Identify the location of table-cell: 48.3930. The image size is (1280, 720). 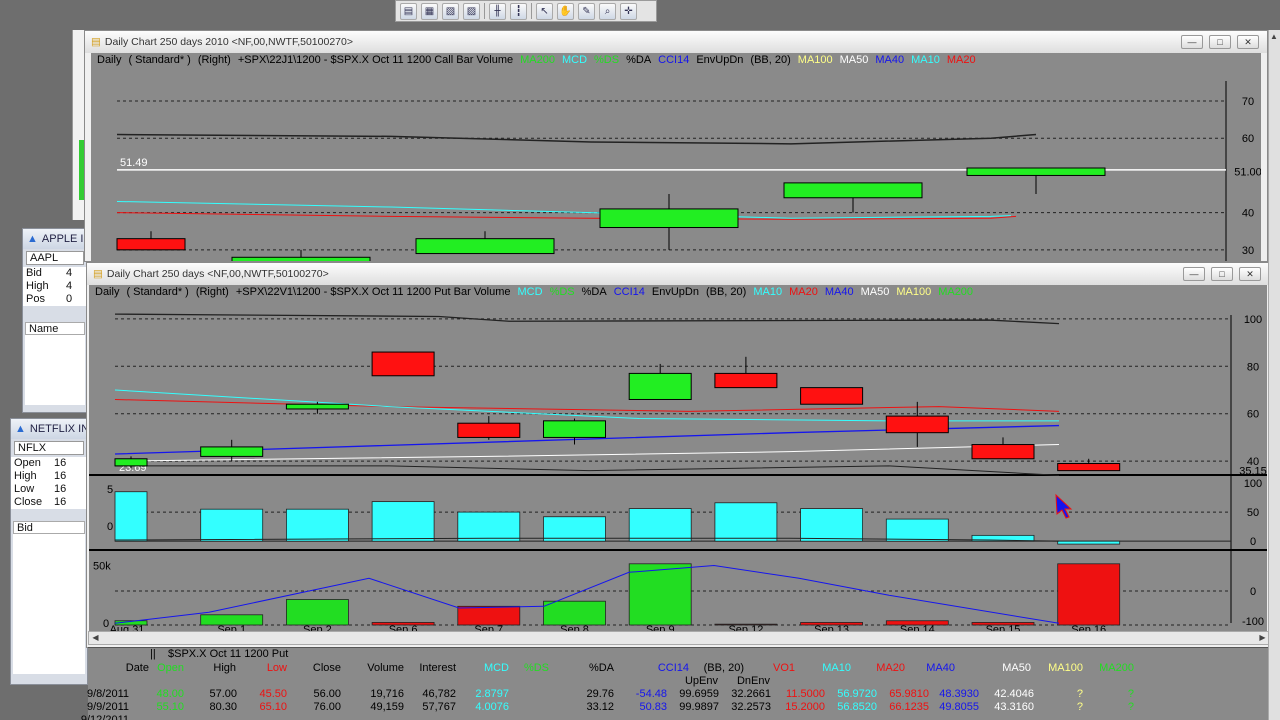
(959, 694).